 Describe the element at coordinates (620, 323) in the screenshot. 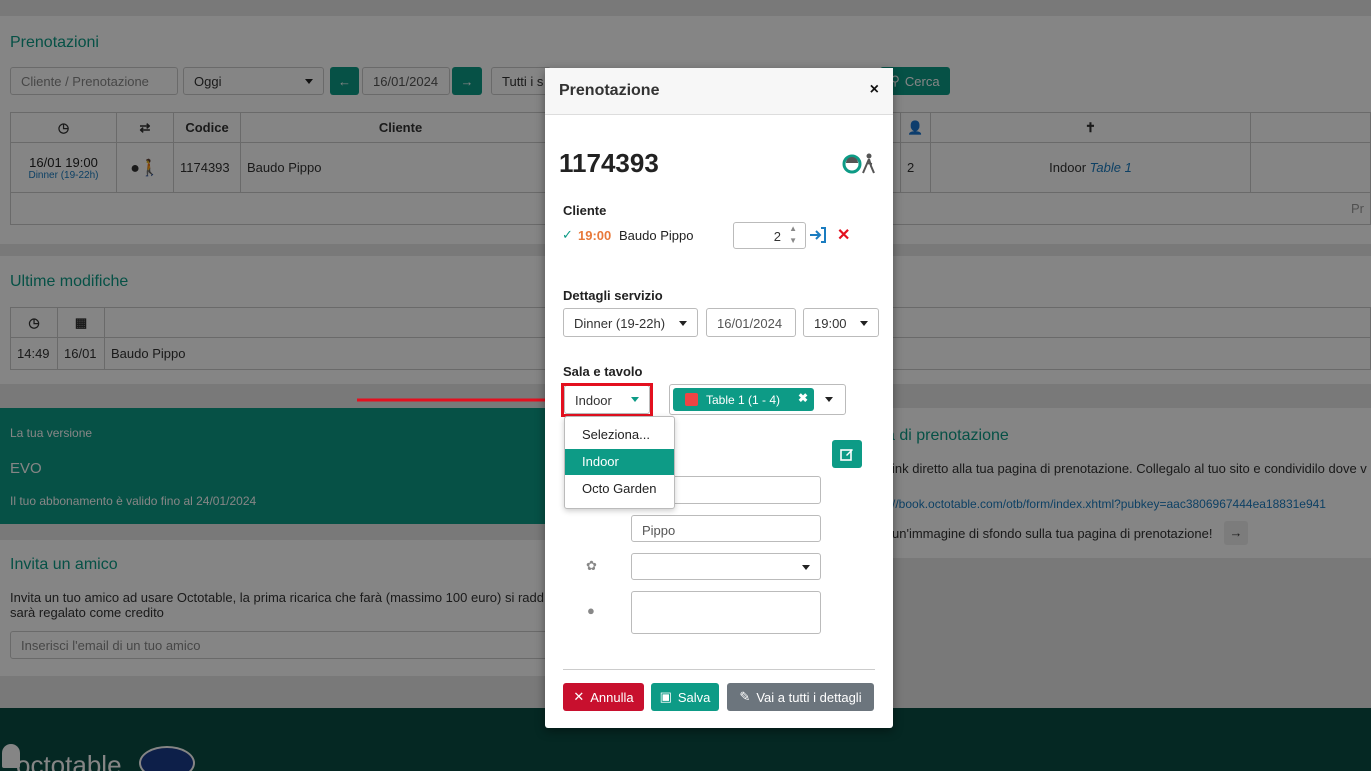

I see `service-select-value: Dinner (19-22h)` at that location.